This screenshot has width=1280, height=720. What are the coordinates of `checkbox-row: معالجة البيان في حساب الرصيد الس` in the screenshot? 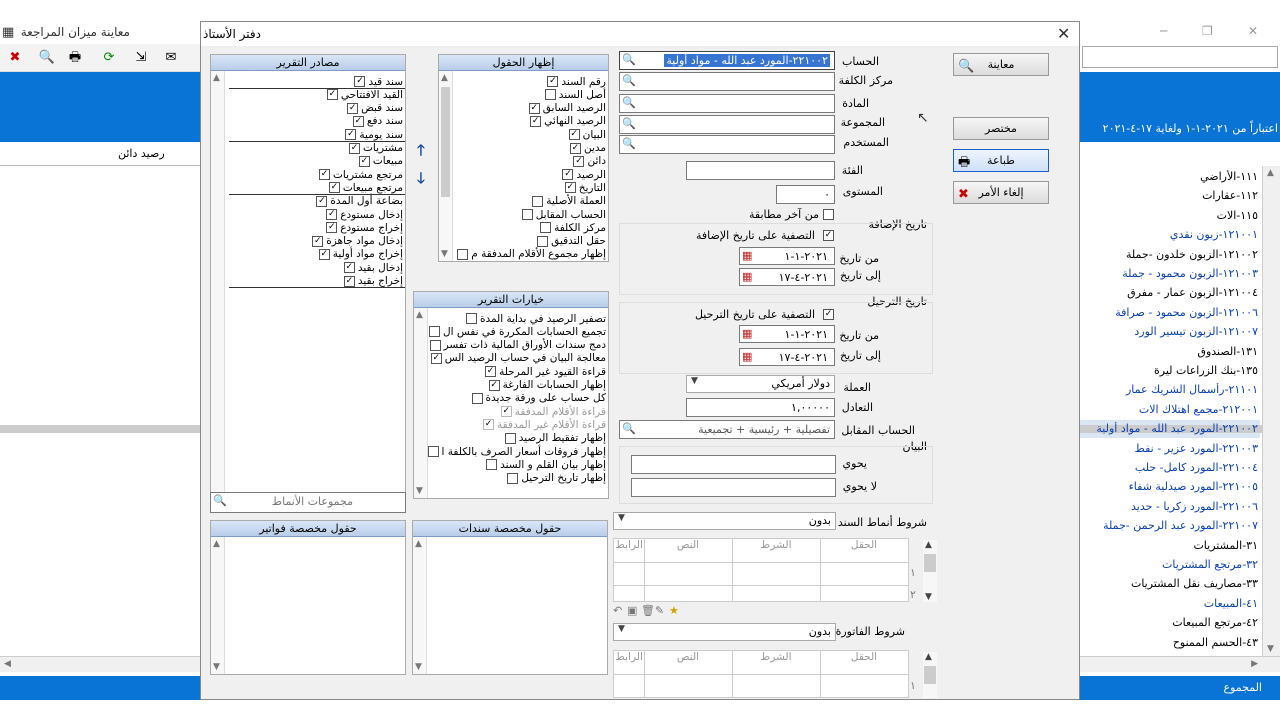 It's located at (518, 358).